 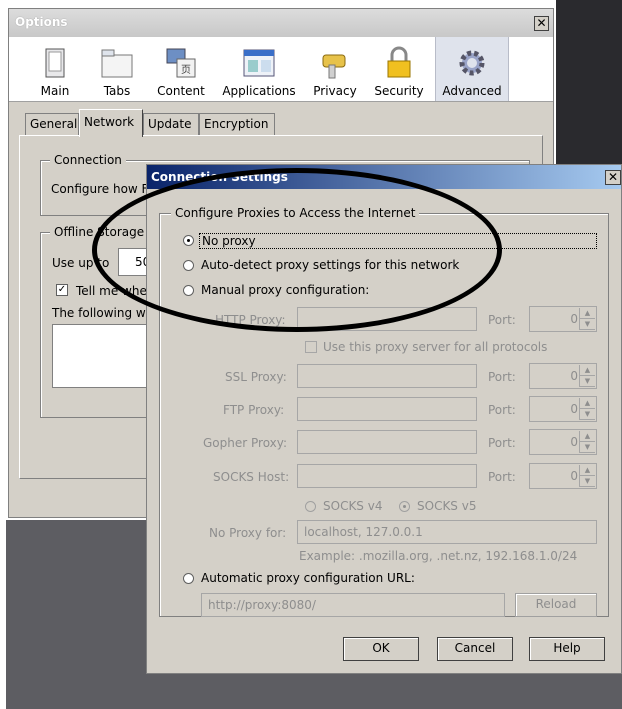 I want to click on proxy-group-legend: Configure Proxies to Access the Internet, so click(x=295, y=213).